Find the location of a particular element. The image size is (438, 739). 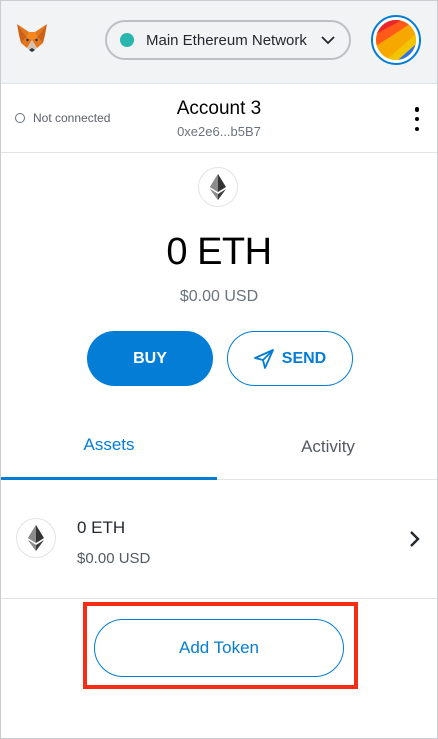

tab-activity: Activity is located at coordinates (328, 446).